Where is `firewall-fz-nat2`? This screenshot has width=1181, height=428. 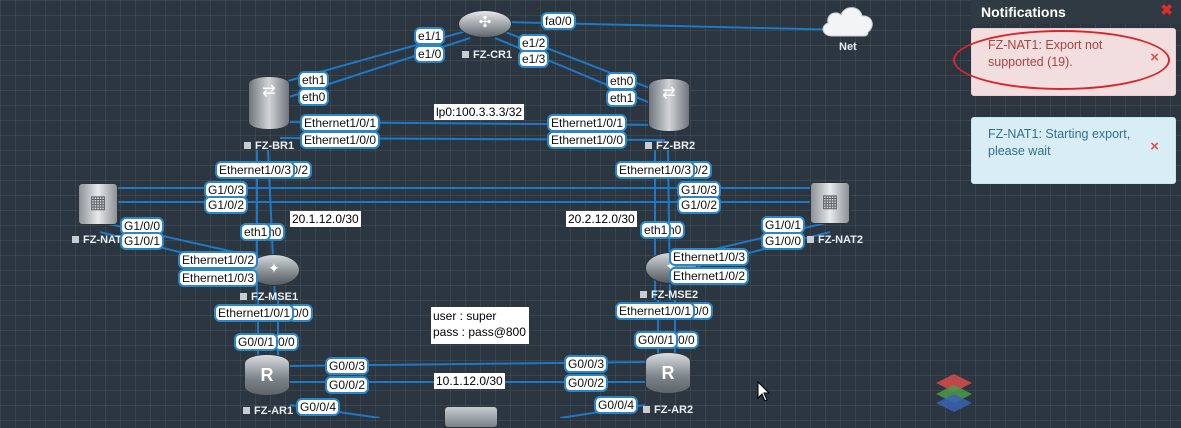
firewall-fz-nat2 is located at coordinates (830, 203).